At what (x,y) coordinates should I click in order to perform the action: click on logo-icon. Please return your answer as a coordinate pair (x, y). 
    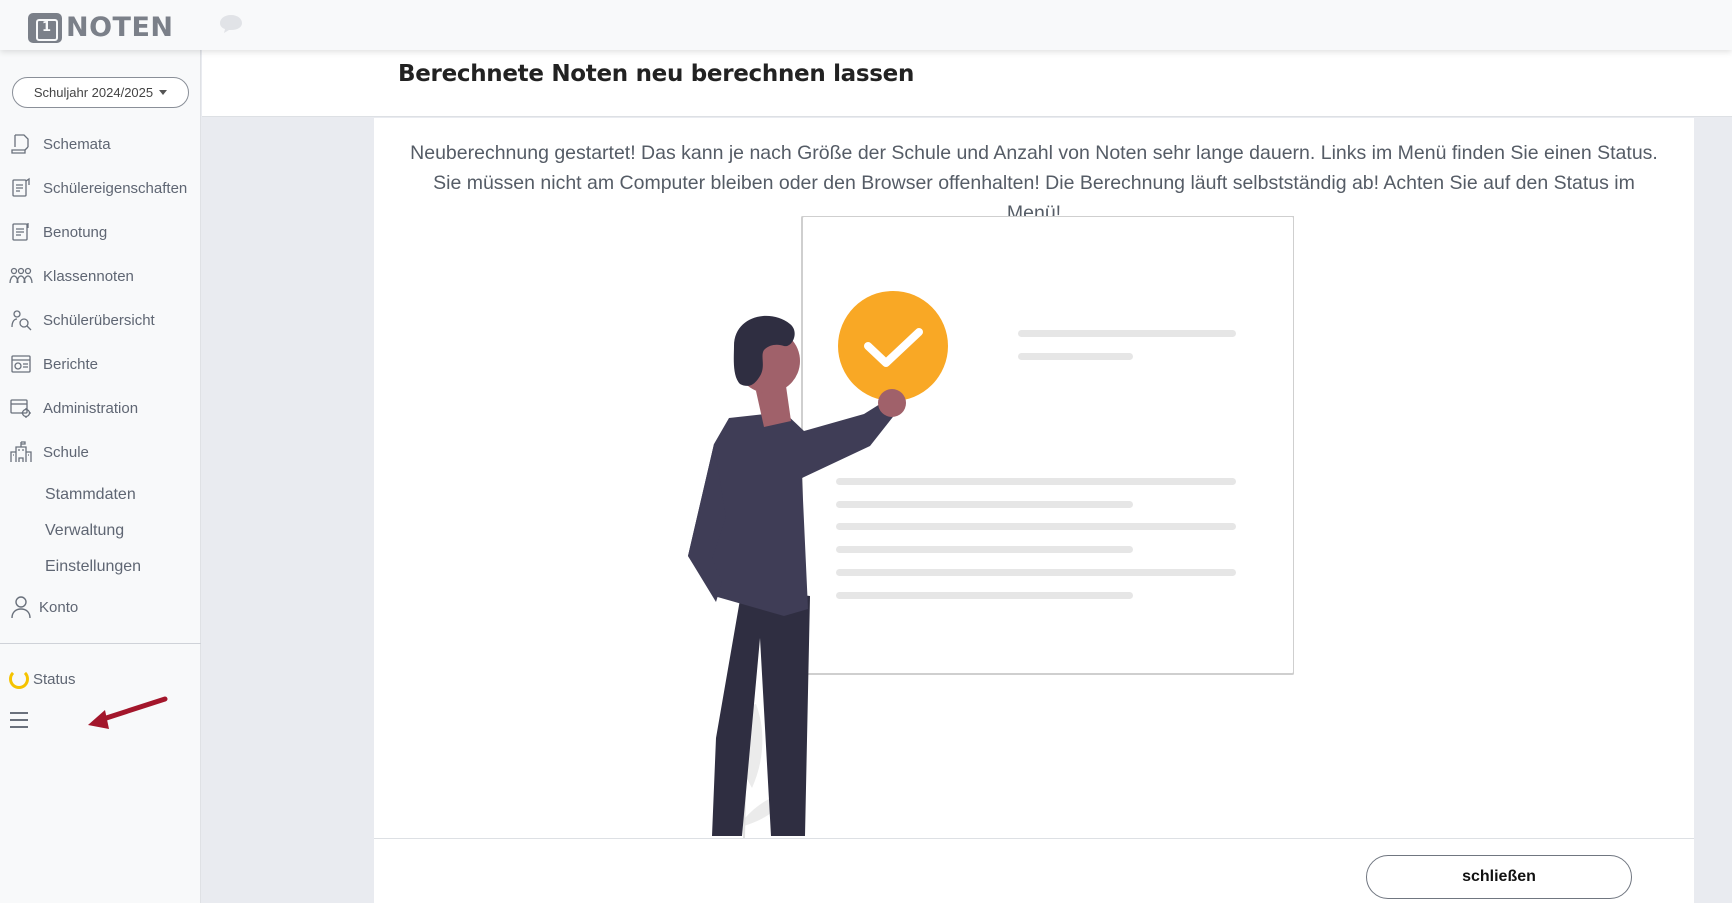
    Looking at the image, I should click on (45, 27).